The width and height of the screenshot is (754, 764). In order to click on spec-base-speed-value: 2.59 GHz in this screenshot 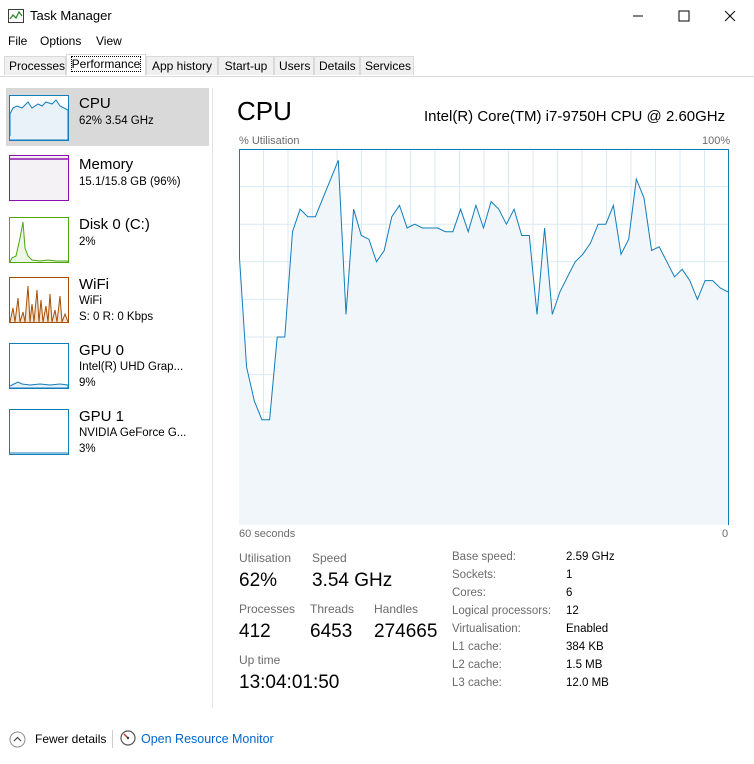, I will do `click(590, 557)`.